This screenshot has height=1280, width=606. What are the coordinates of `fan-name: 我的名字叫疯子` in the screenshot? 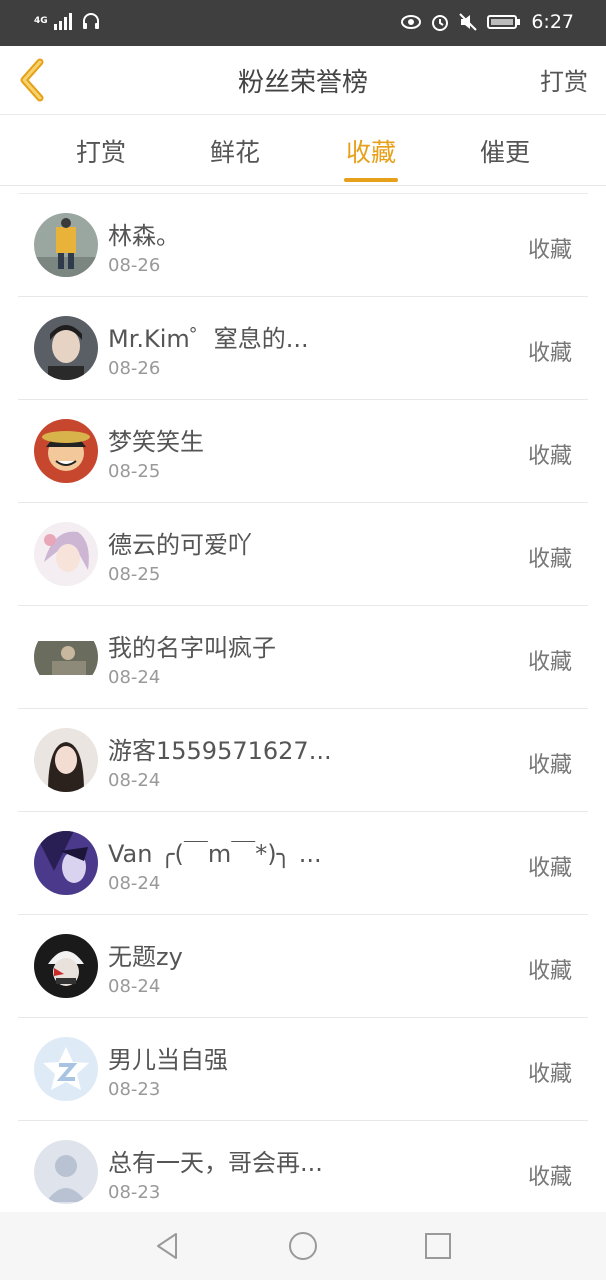 It's located at (192, 648).